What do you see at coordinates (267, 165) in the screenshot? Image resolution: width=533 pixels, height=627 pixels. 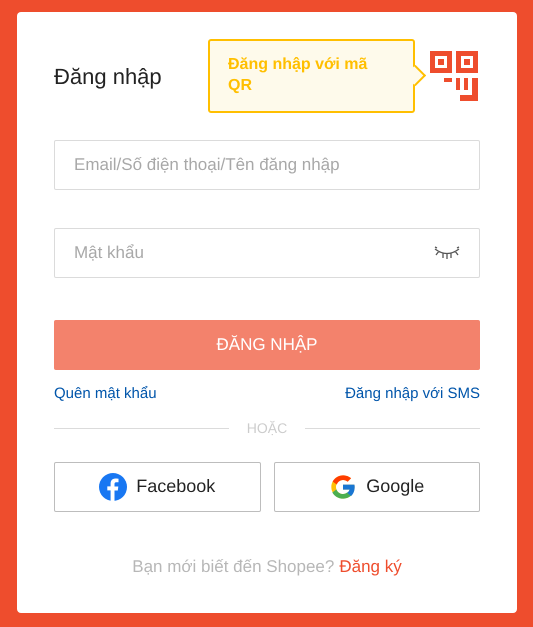 I see `username-field: Email/Số điện thoại/Tên đăng nhập` at bounding box center [267, 165].